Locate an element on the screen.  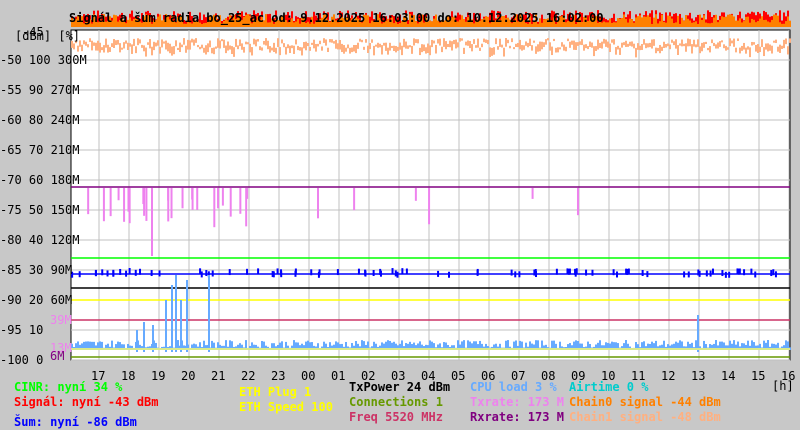
y-tick-label: -55 90 270M is located at coordinates (39, 90).